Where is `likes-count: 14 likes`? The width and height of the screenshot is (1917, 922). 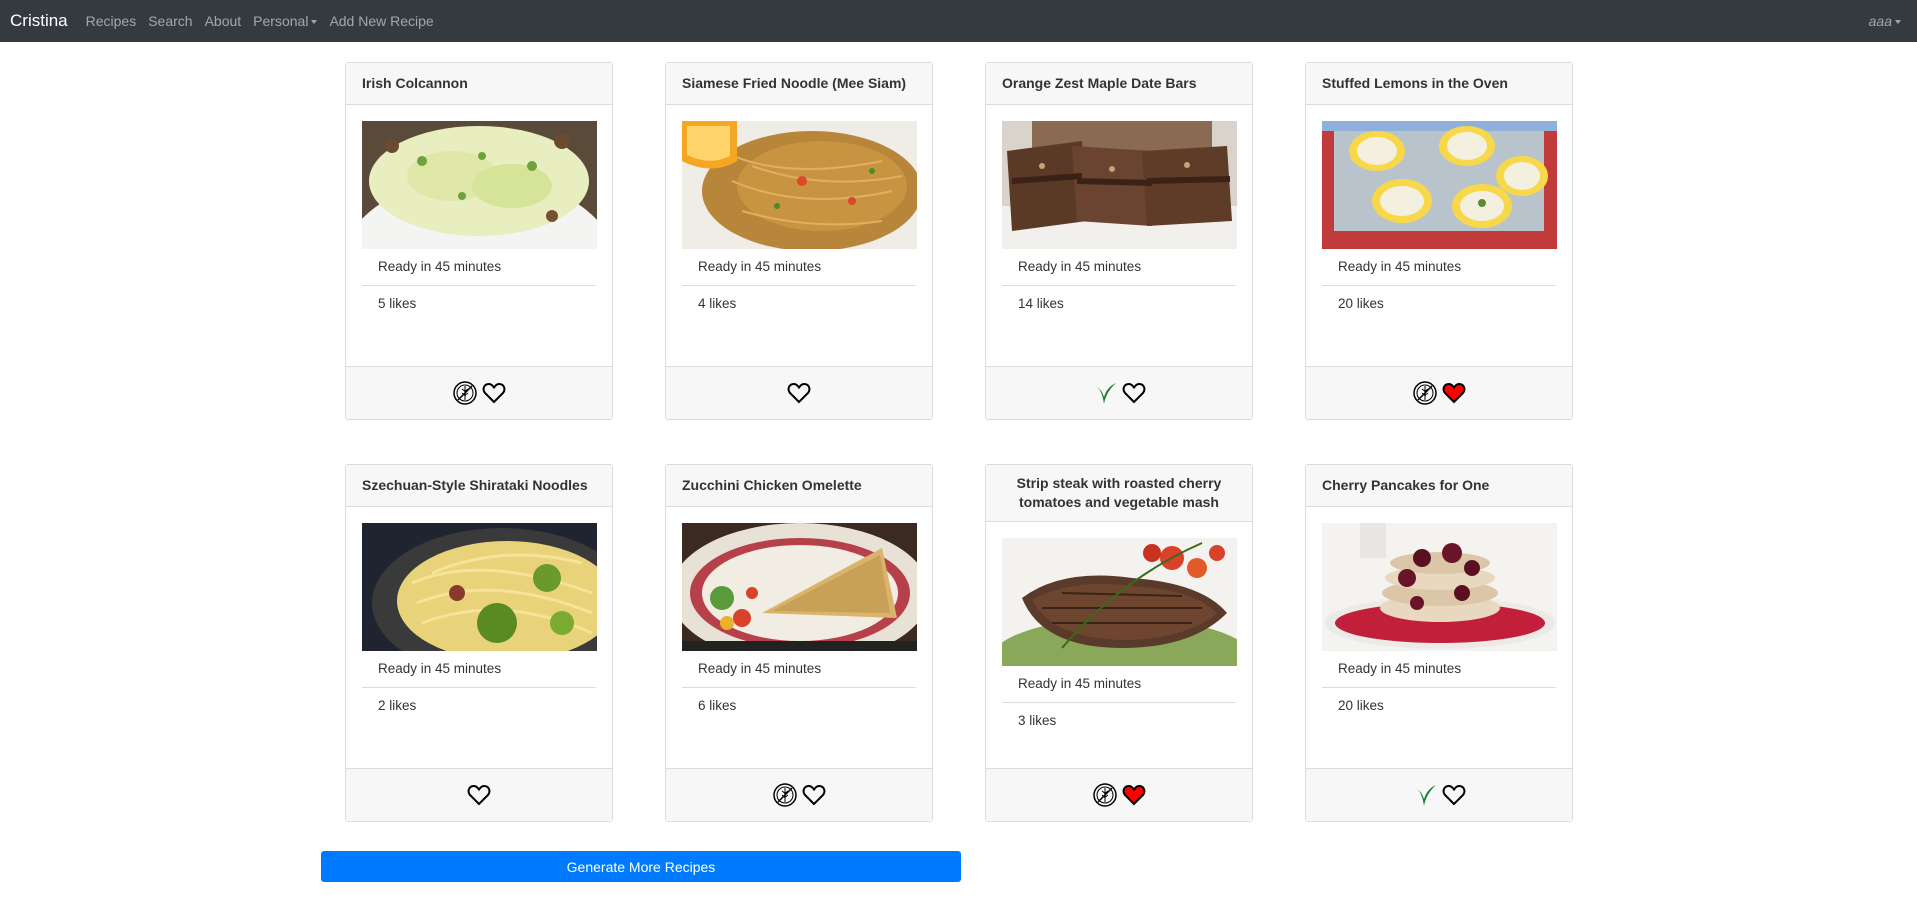
likes-count: 14 likes is located at coordinates (1119, 303).